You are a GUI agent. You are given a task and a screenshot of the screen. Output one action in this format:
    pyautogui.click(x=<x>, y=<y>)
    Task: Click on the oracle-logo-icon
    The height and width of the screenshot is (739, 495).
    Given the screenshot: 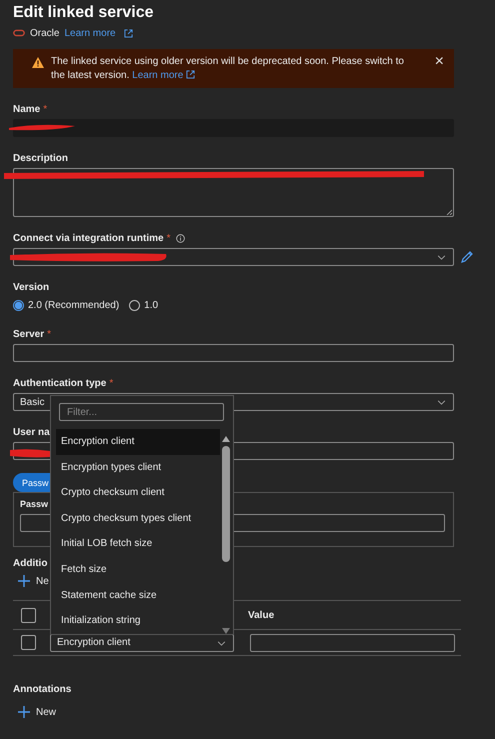 What is the action you would take?
    pyautogui.click(x=19, y=33)
    